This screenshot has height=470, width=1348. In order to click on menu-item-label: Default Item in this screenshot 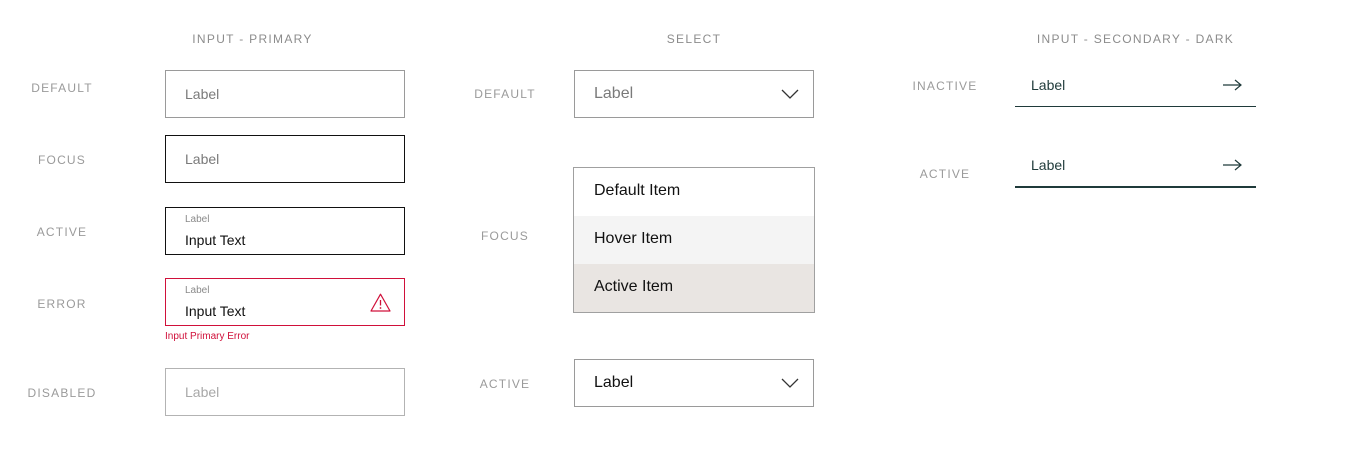, I will do `click(637, 190)`.